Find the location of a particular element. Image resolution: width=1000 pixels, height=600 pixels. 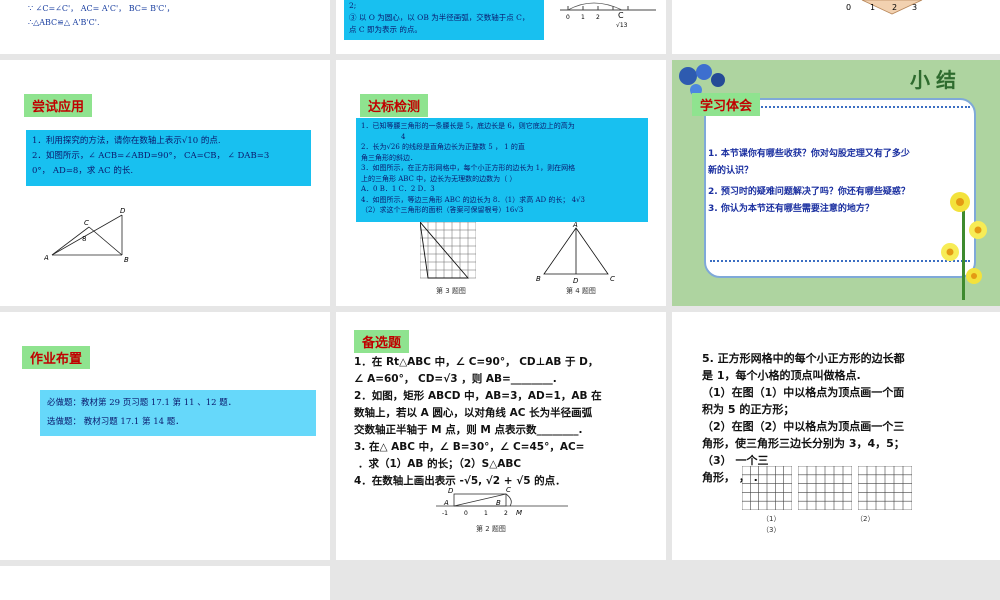

axis-tick-label: 3 is located at coordinates (914, 7).